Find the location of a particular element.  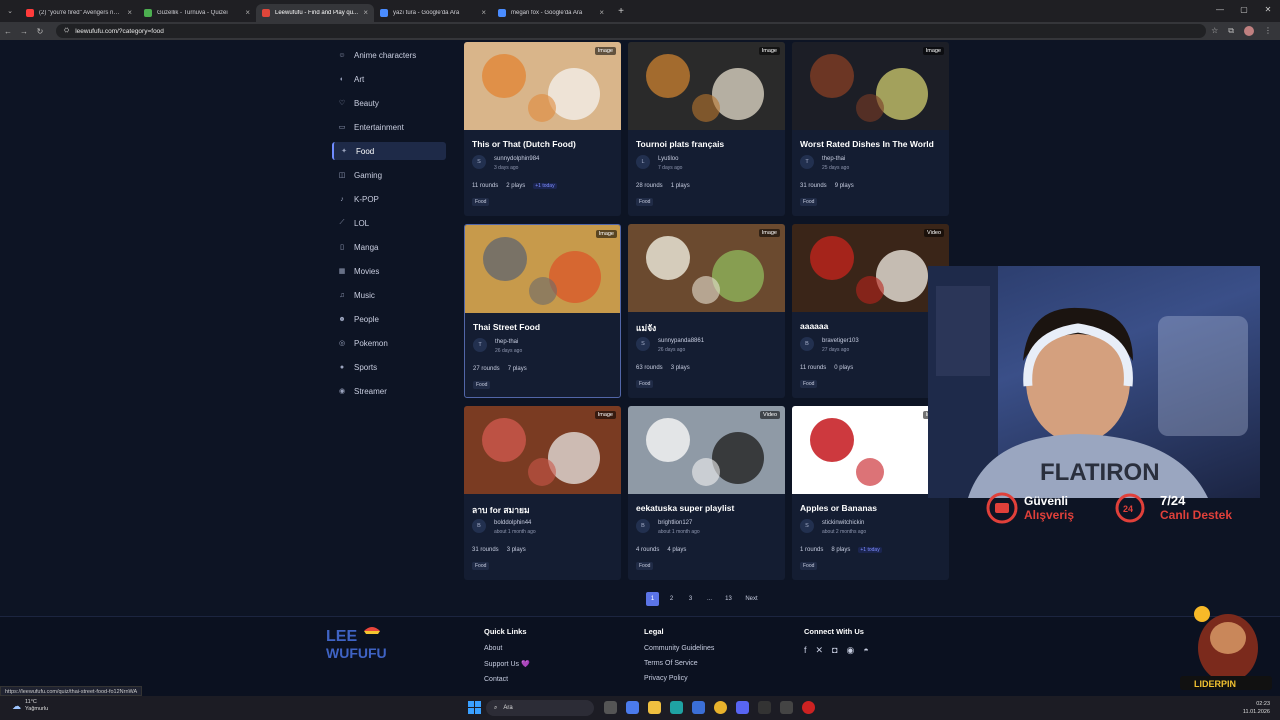

sidebar-item-movies: ▦ Movies is located at coordinates (389, 271).